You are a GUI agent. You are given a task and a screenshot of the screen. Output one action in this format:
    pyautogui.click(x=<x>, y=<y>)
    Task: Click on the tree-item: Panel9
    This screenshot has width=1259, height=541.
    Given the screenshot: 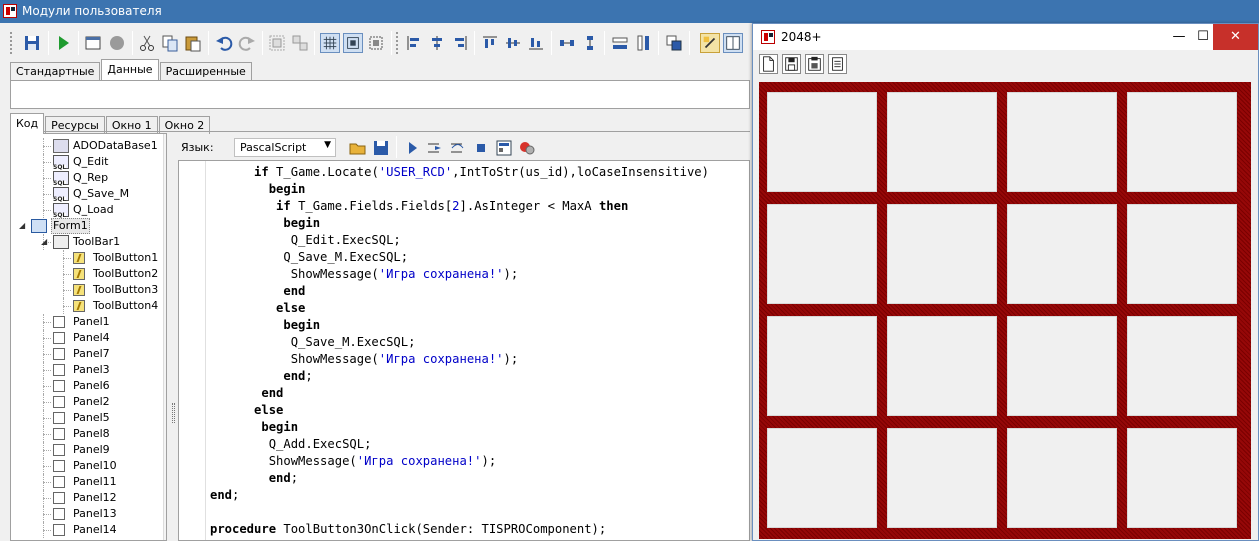 What is the action you would take?
    pyautogui.click(x=86, y=450)
    